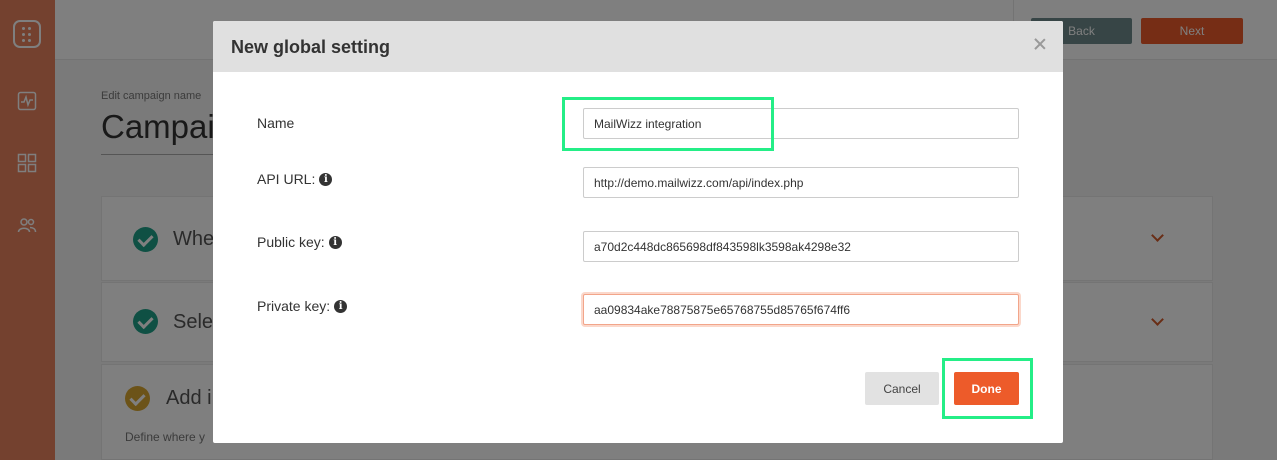 The width and height of the screenshot is (1277, 460). Describe the element at coordinates (902, 388) in the screenshot. I see `cancel-button: Cancel` at that location.